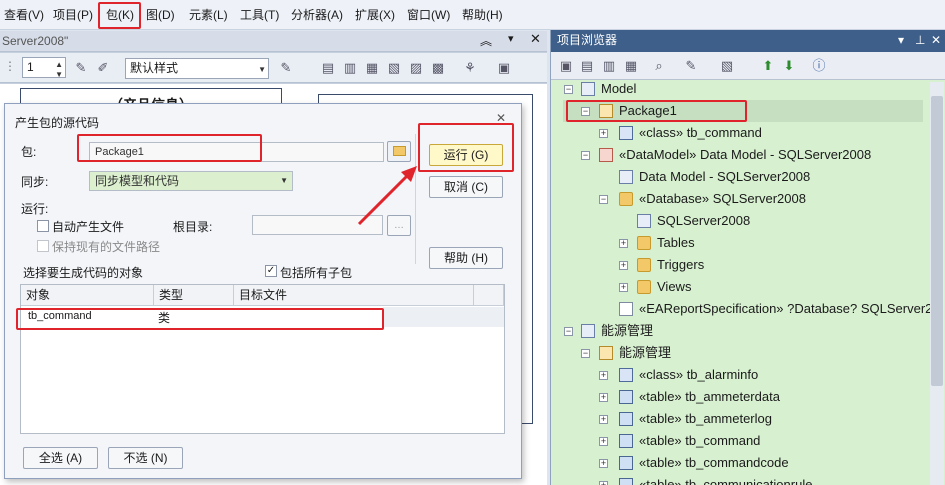  I want to click on tree-item: + «table» tb_ammeterdata, so click(743, 397).